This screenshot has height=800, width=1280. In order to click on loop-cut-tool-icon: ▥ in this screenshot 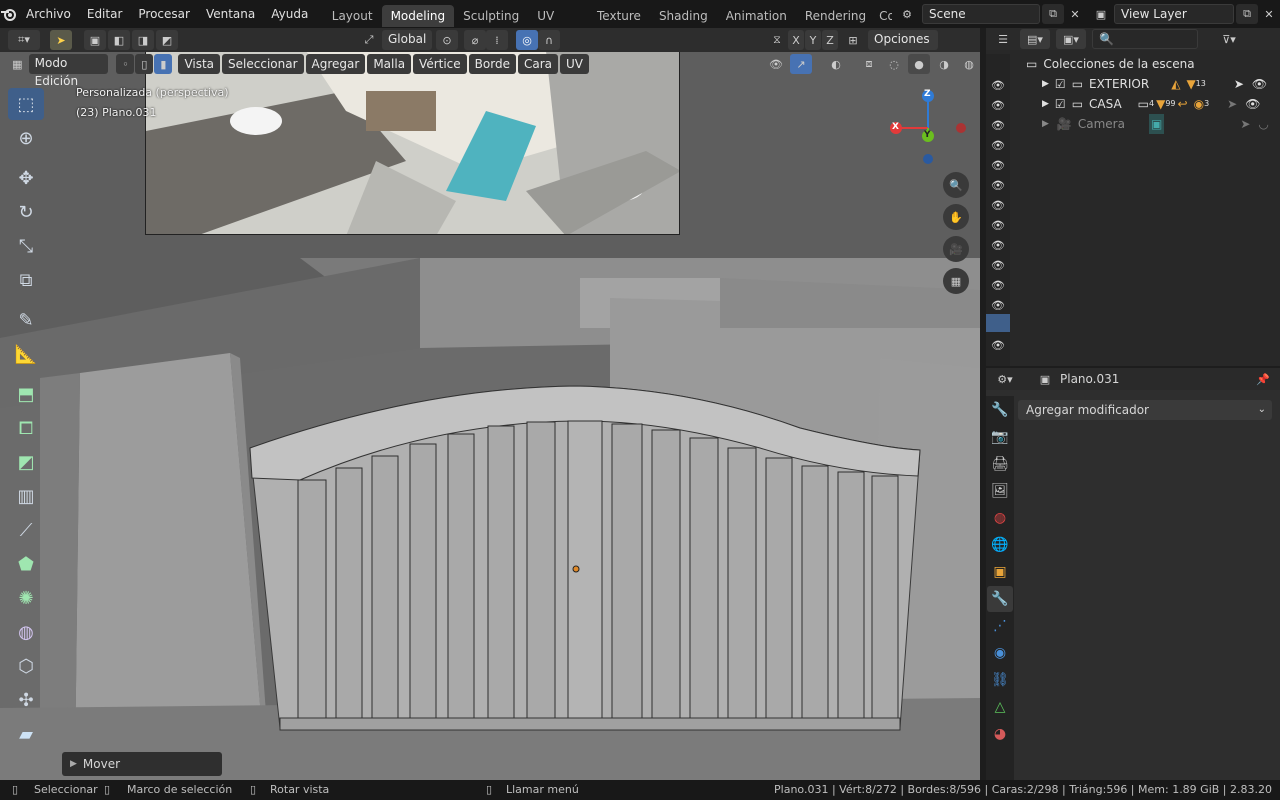, I will do `click(26, 496)`.